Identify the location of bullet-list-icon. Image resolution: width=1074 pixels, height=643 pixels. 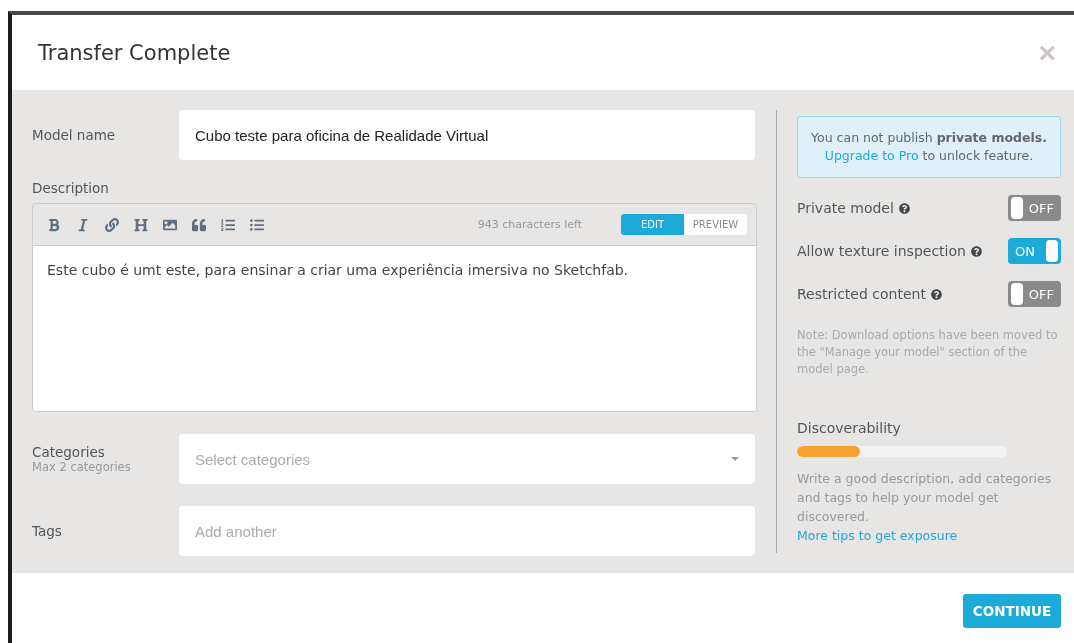
(257, 224).